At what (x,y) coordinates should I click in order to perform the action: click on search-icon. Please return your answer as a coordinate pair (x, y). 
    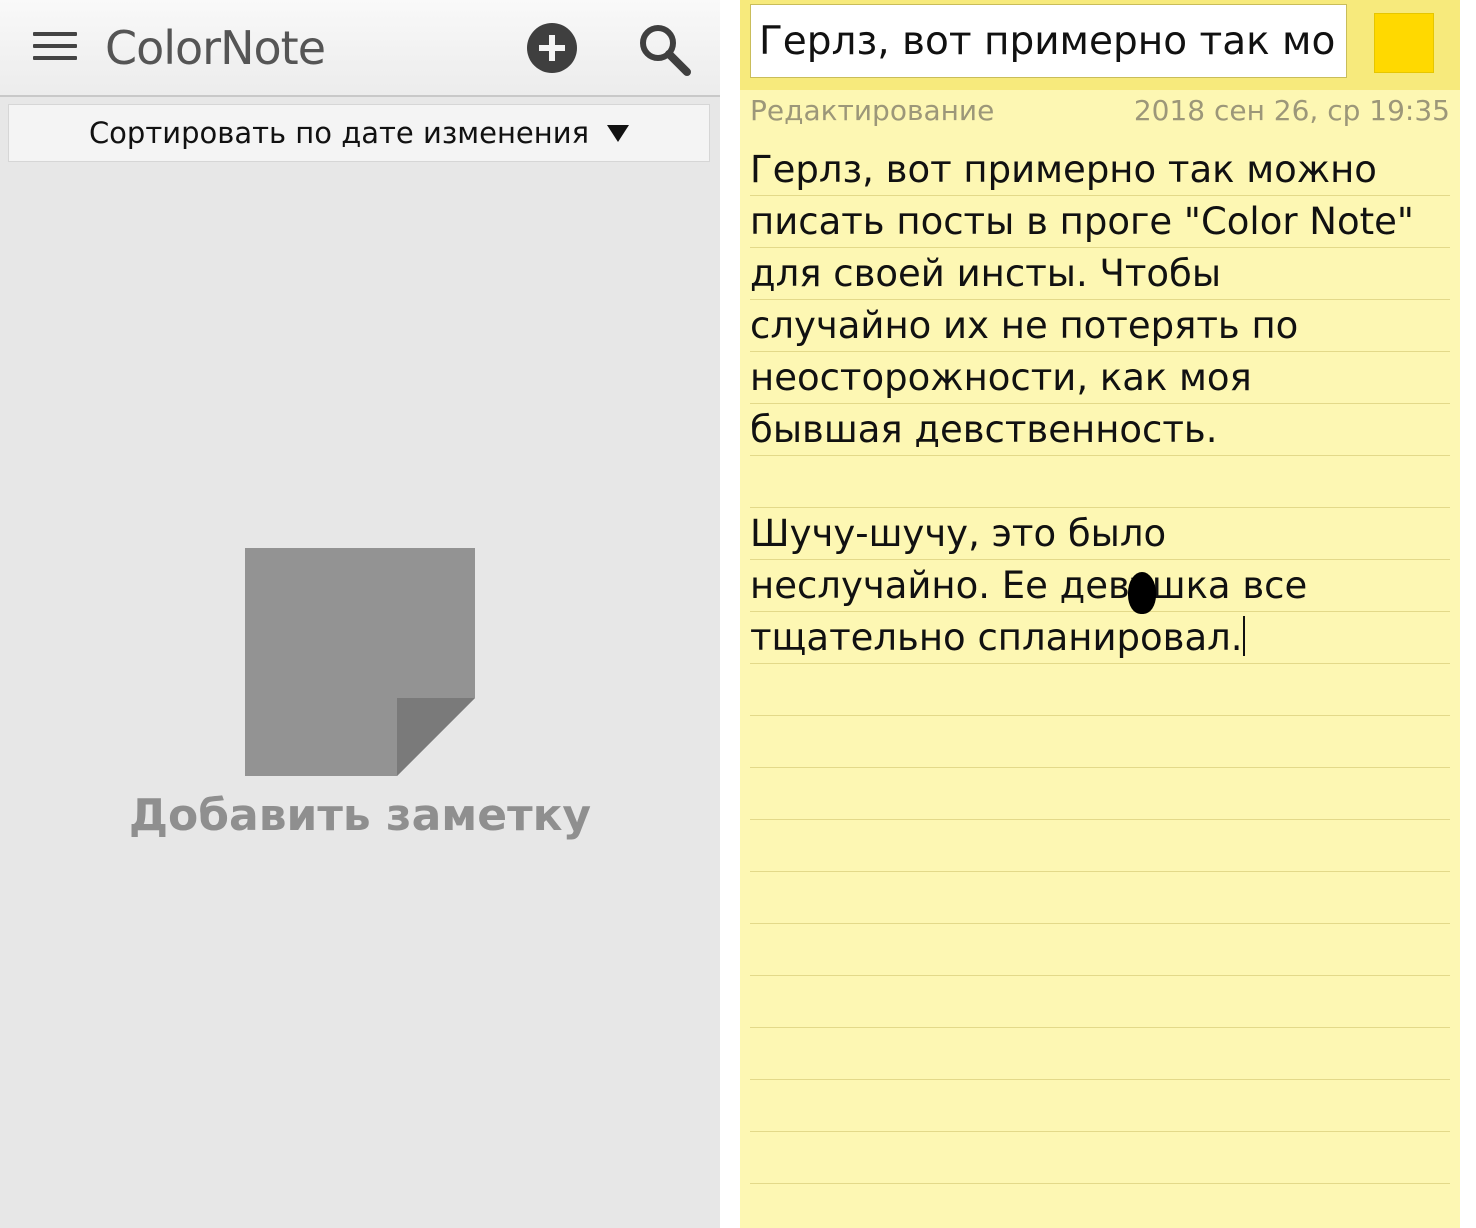
    Looking at the image, I should click on (664, 50).